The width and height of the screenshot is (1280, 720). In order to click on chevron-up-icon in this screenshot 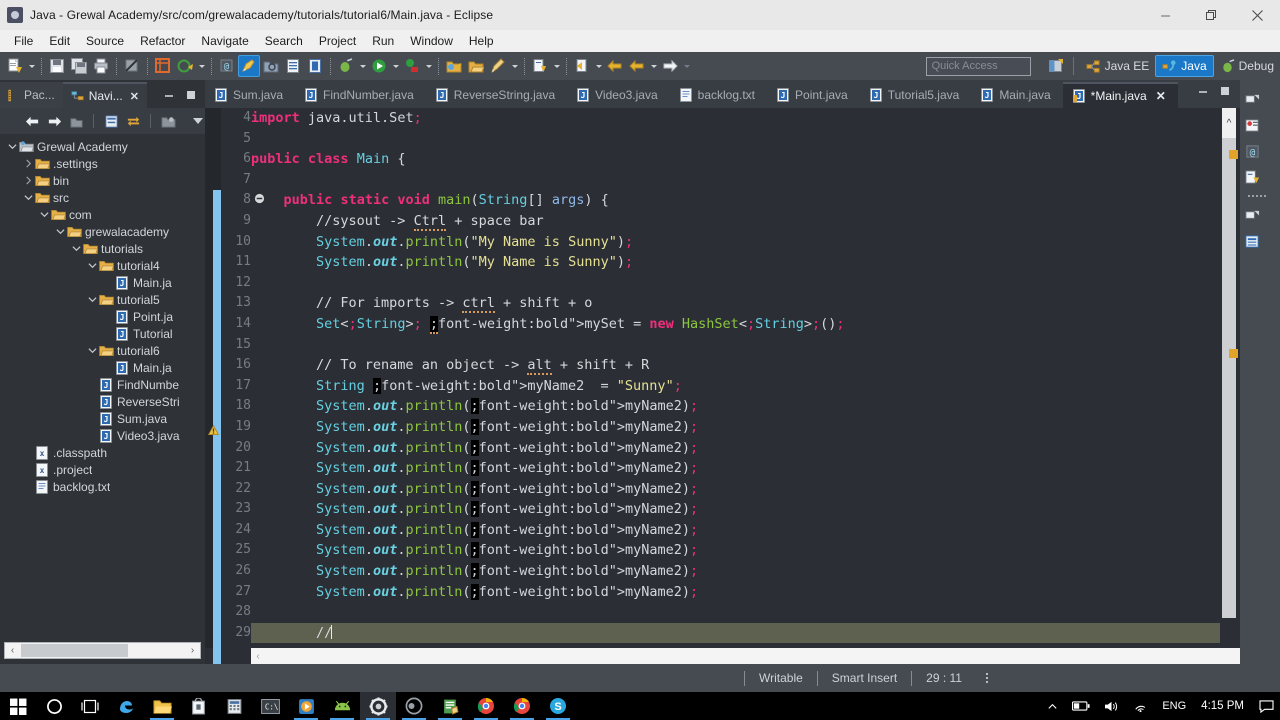, I will do `click(1052, 706)`.